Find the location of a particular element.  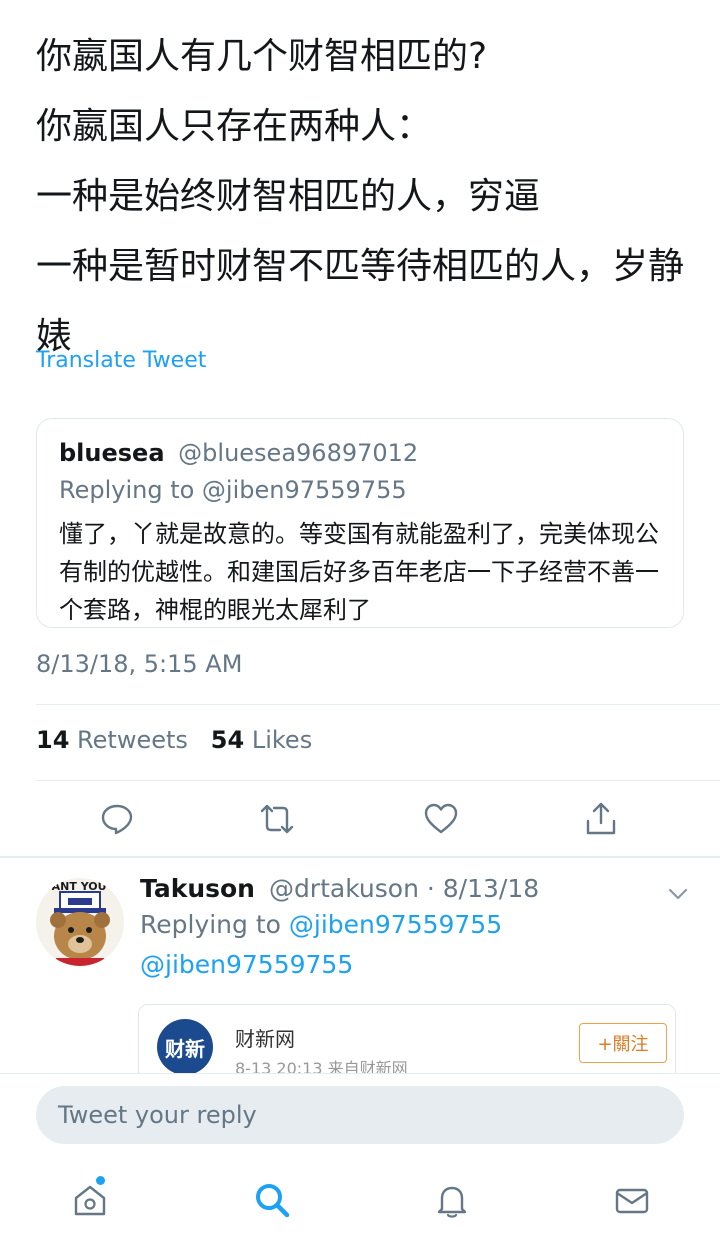

reply-composer: Tweet your reply is located at coordinates (360, 1158).